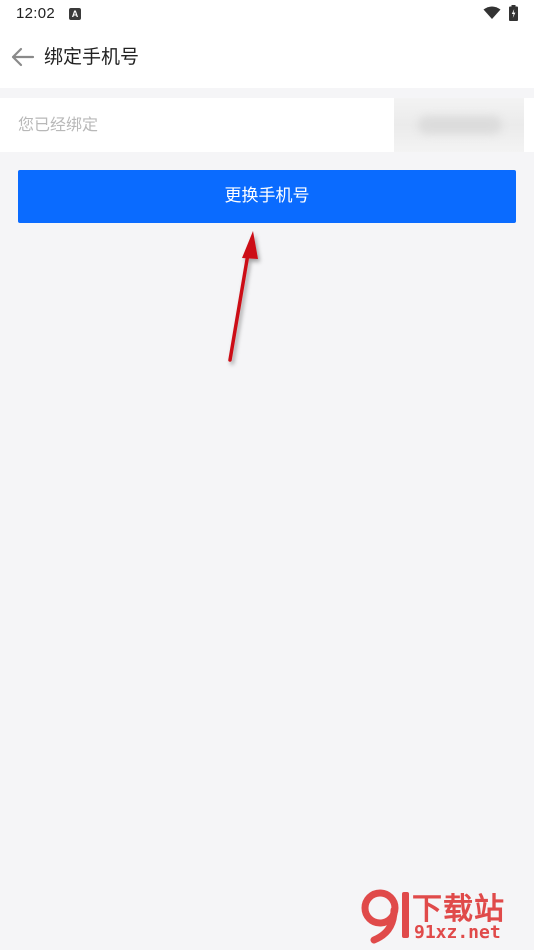 The image size is (534, 950). Describe the element at coordinates (58, 124) in the screenshot. I see `bound-phone-label: 您已经绑定` at that location.